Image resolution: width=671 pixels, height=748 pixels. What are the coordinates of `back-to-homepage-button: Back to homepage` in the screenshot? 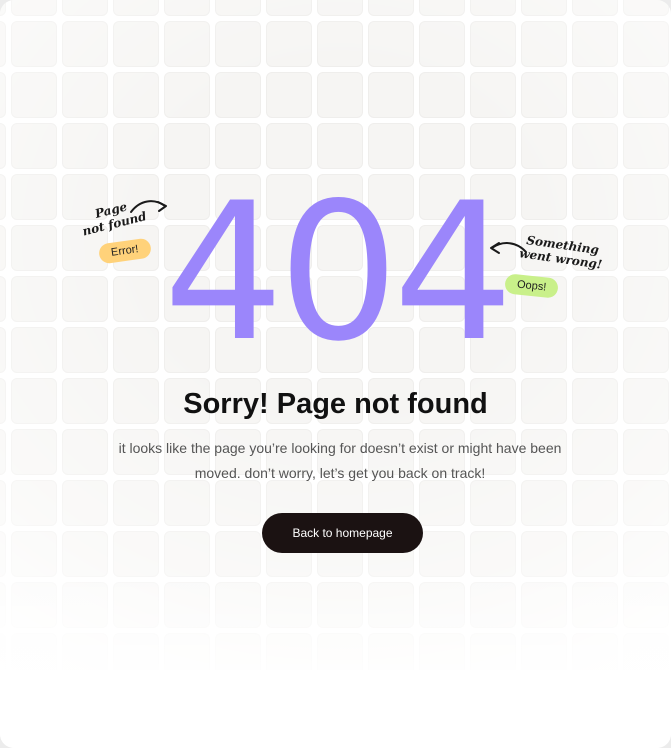 It's located at (342, 533).